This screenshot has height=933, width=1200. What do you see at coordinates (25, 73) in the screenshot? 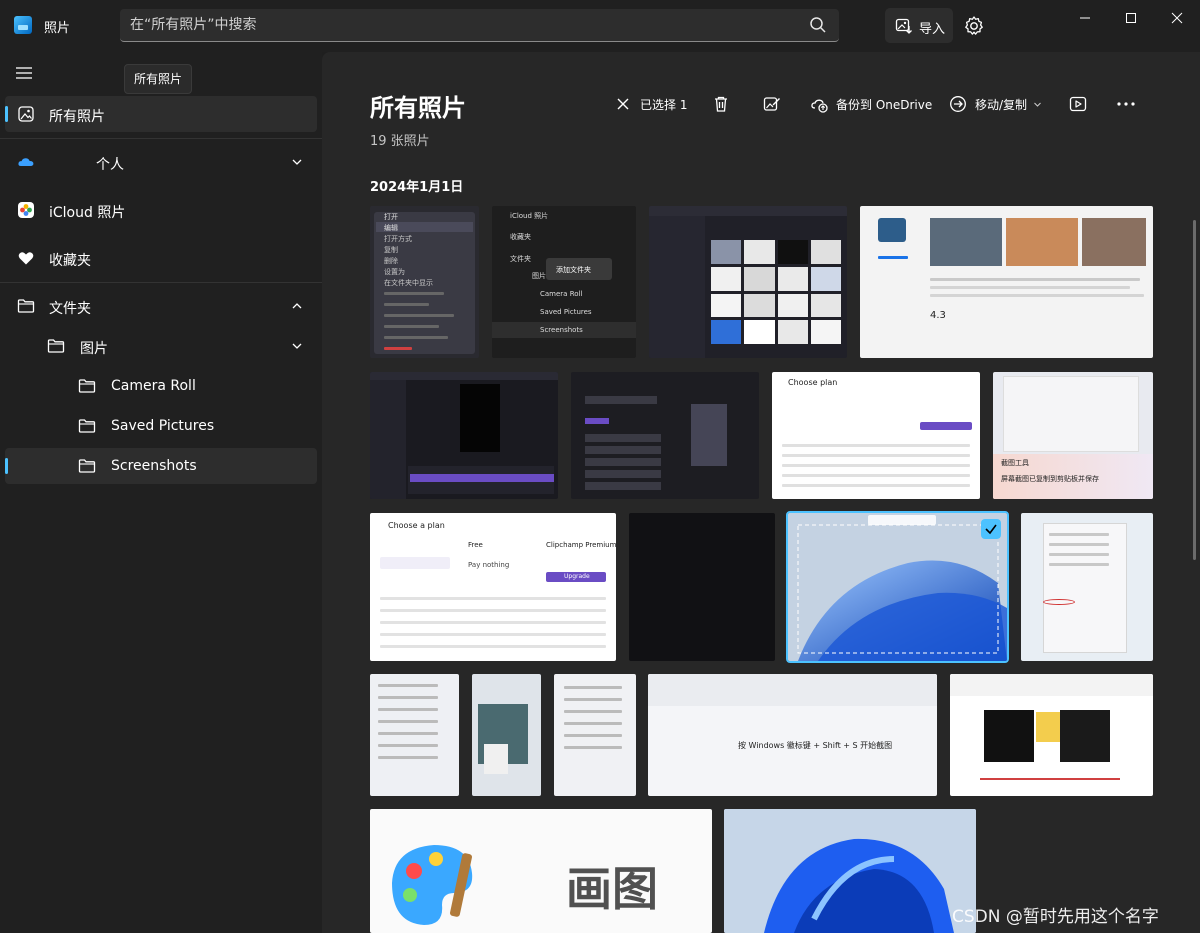
I see `hamburger-menu-icon` at bounding box center [25, 73].